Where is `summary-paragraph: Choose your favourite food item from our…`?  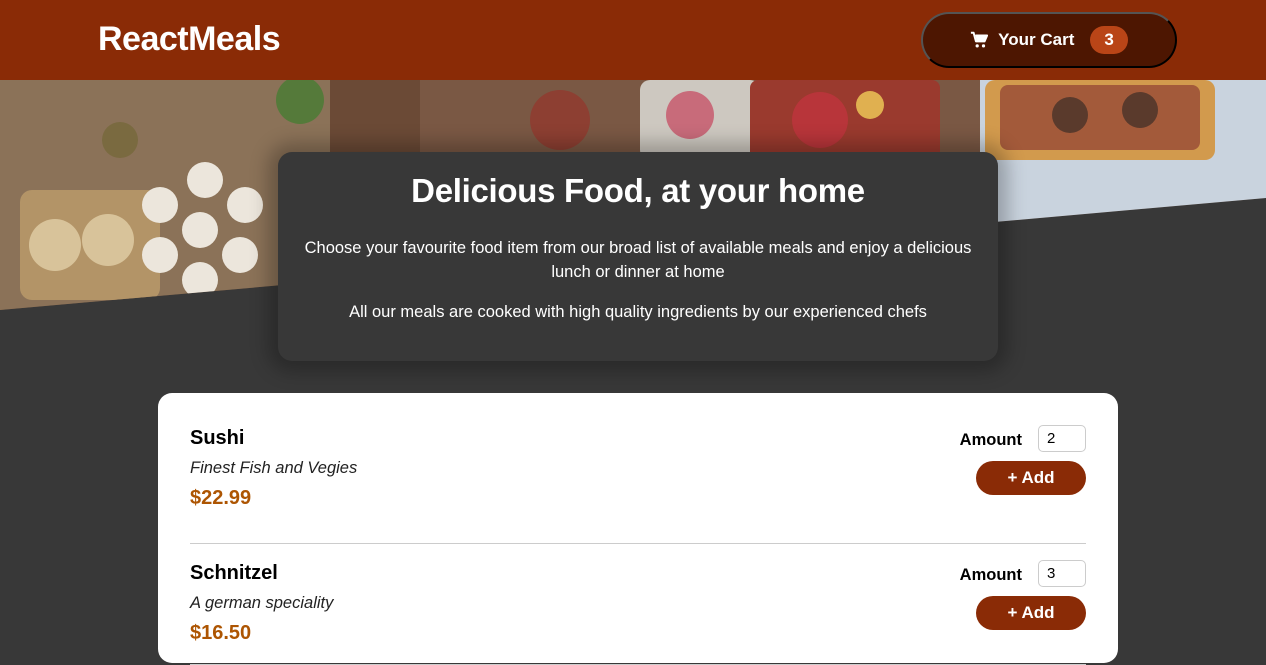 summary-paragraph: Choose your favourite food item from our… is located at coordinates (638, 260).